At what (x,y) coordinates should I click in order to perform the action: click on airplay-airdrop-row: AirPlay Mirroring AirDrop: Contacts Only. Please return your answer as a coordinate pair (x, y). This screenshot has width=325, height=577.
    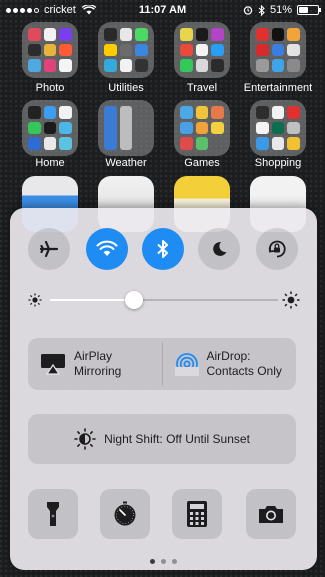
    Looking at the image, I should click on (162, 364).